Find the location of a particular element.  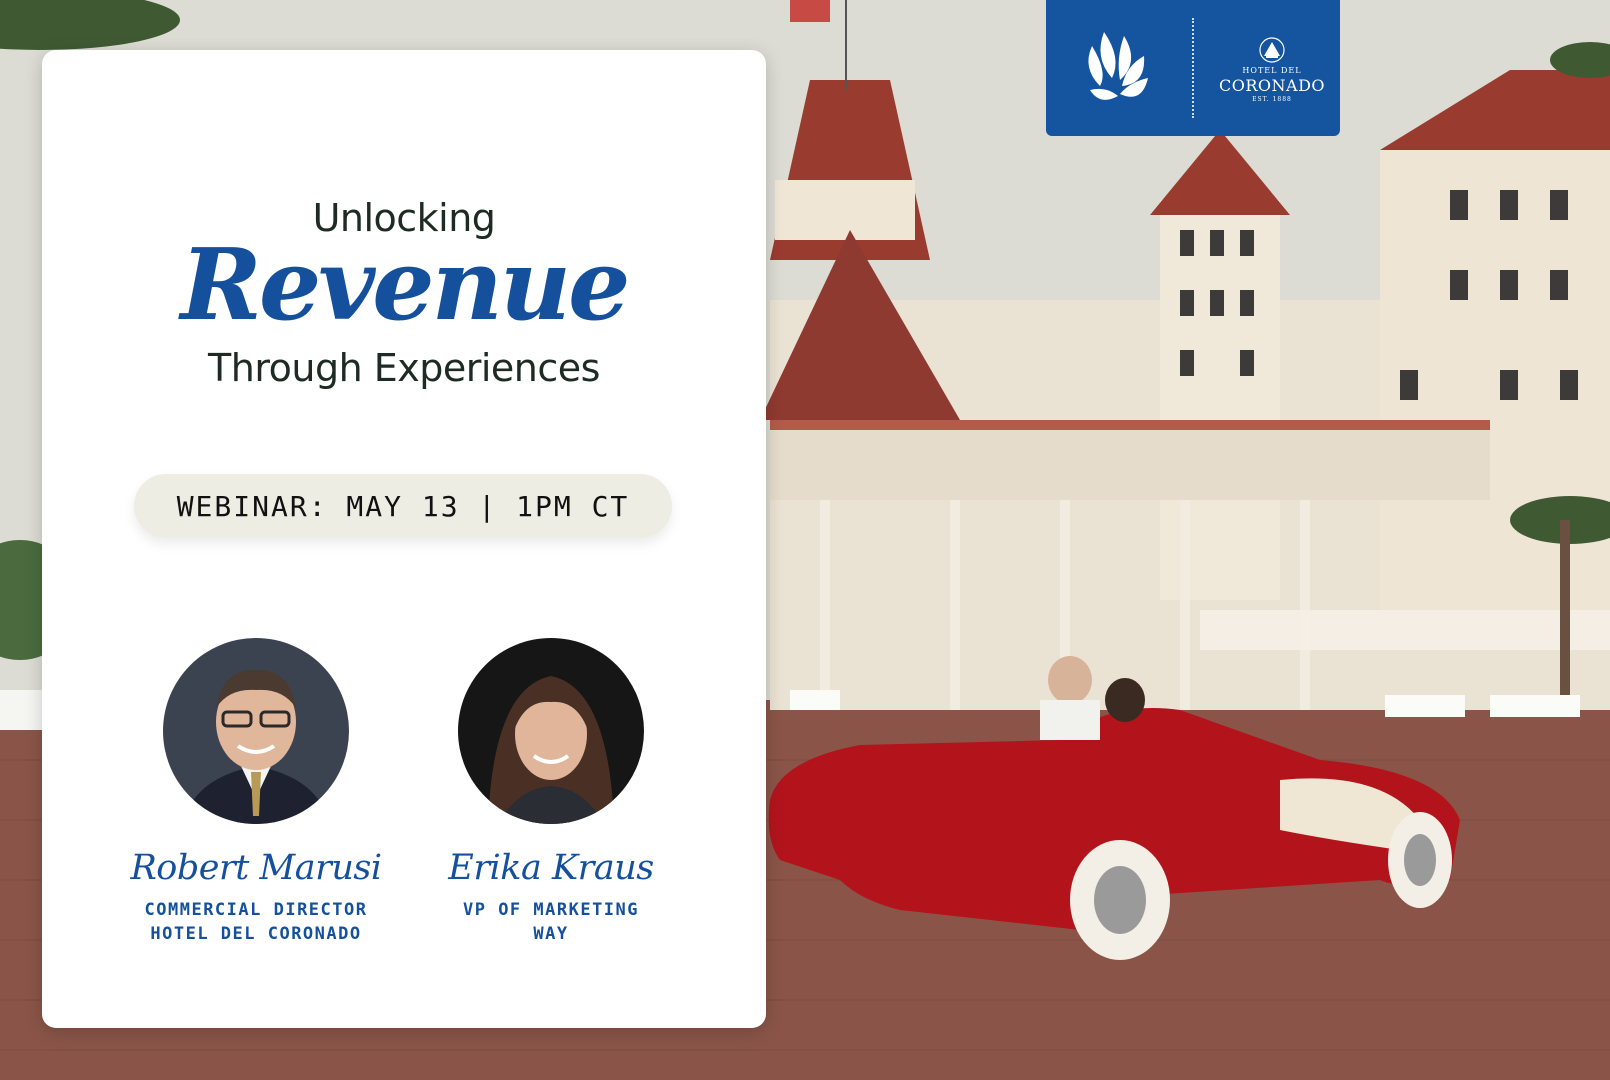

speaker-role-line2: WAY is located at coordinates (551, 934).